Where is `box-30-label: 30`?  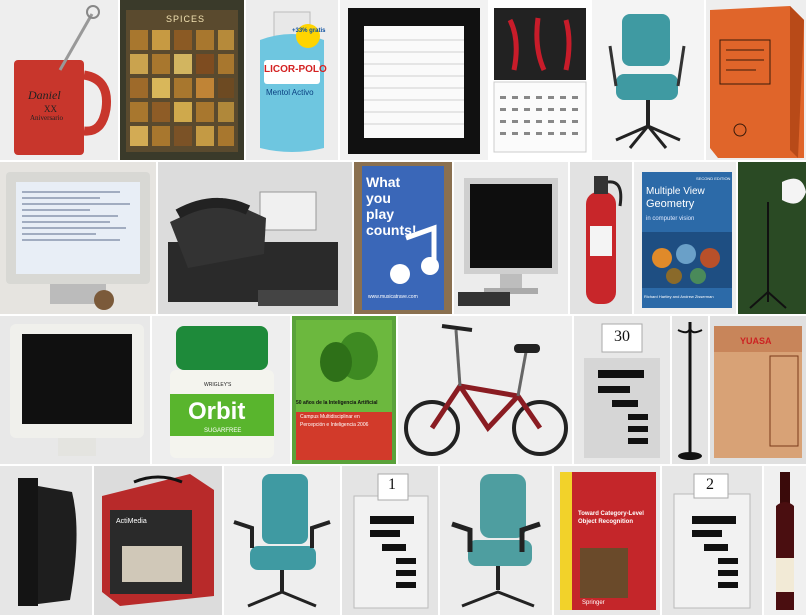
box-30-label: 30 is located at coordinates (622, 336).